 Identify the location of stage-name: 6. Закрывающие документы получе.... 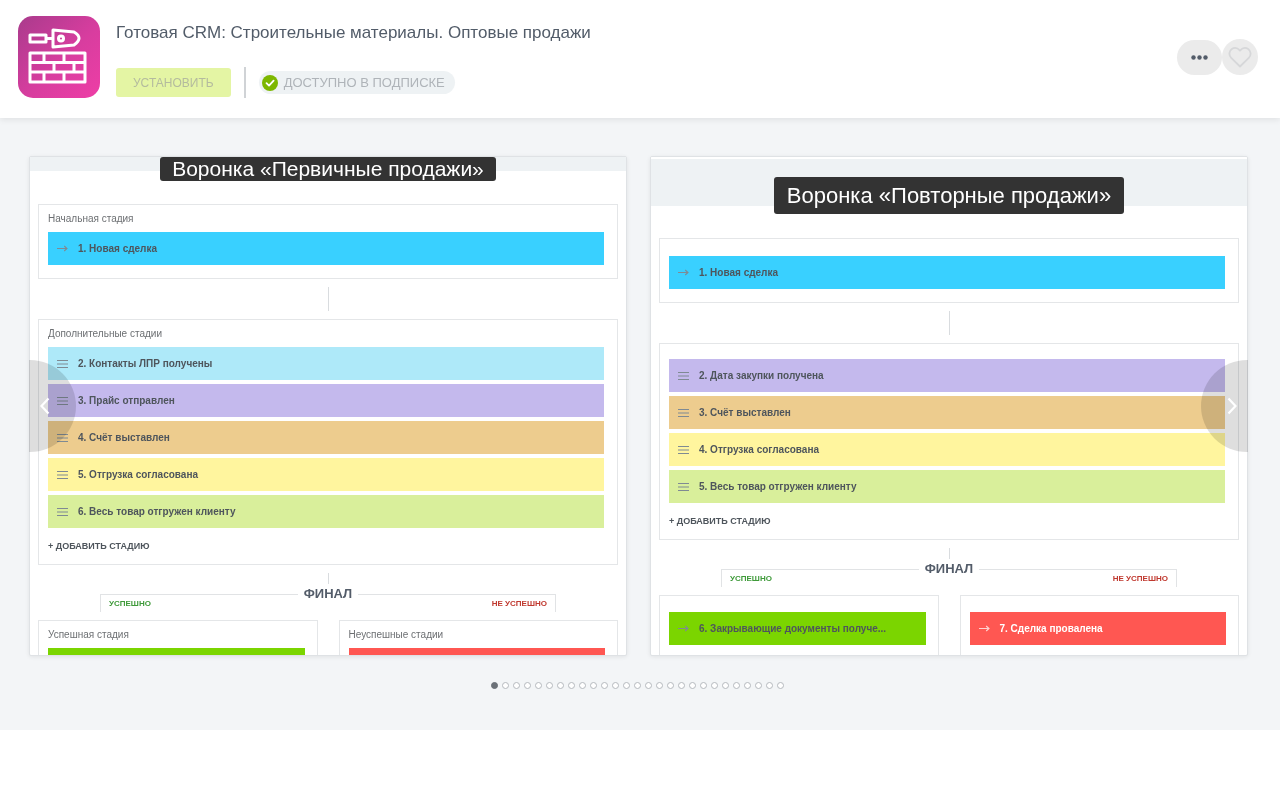
(793, 628).